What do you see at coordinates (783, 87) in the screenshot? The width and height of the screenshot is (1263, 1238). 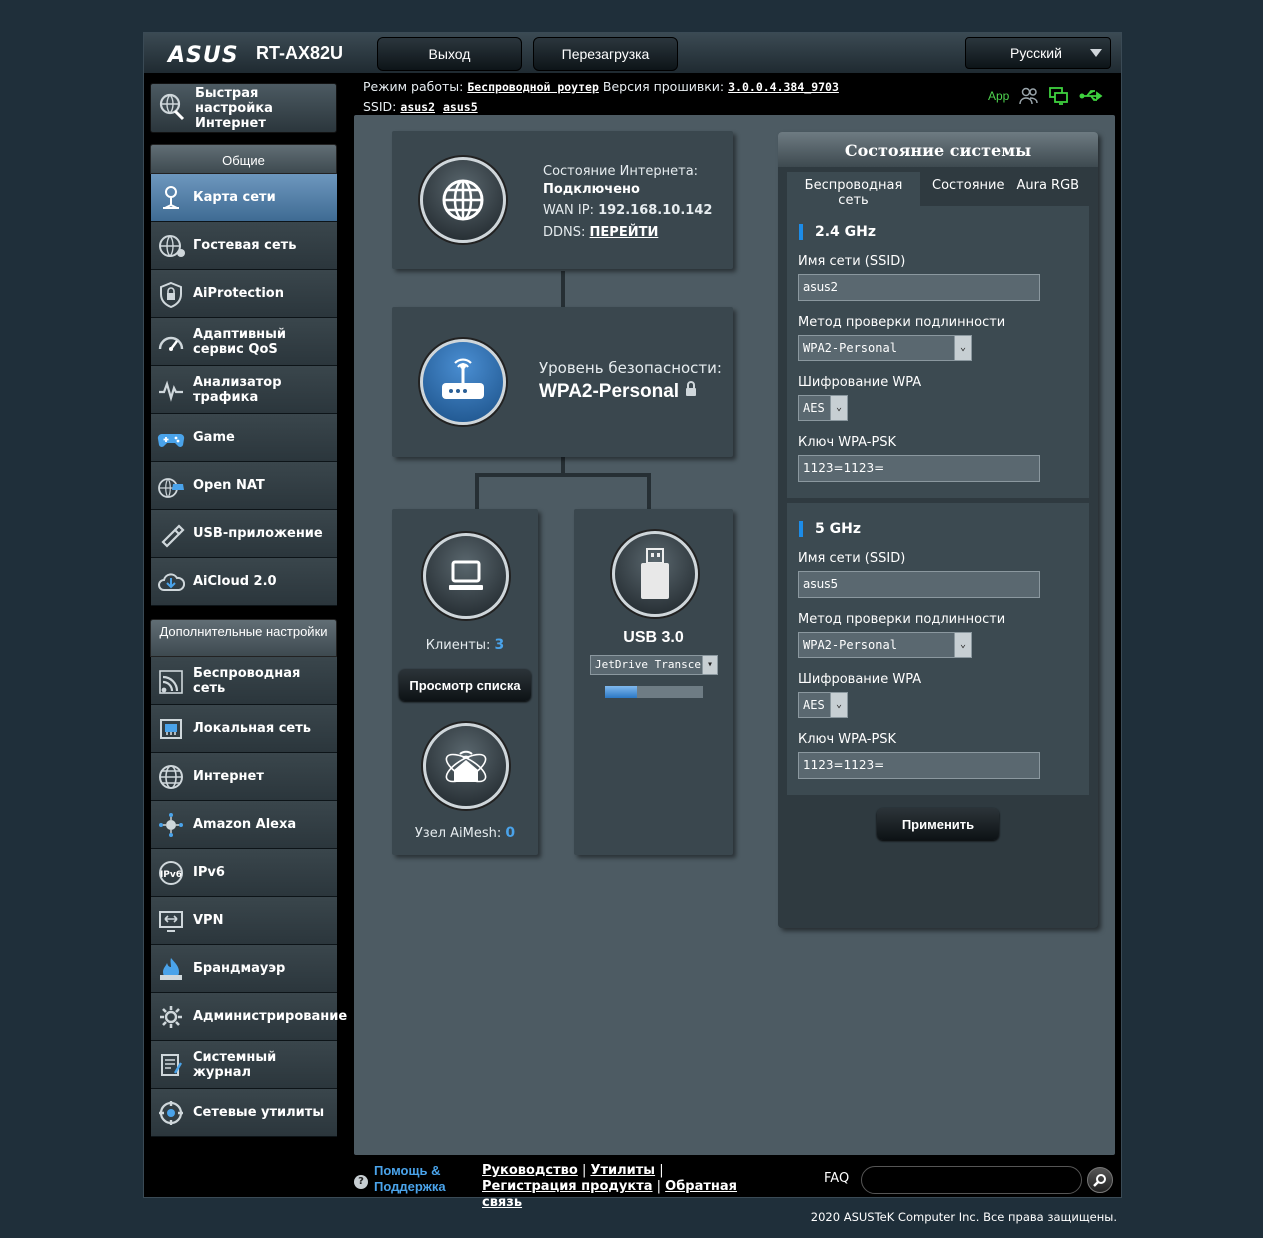 I see `firmware-link: 3.0.0.4.384_9703` at bounding box center [783, 87].